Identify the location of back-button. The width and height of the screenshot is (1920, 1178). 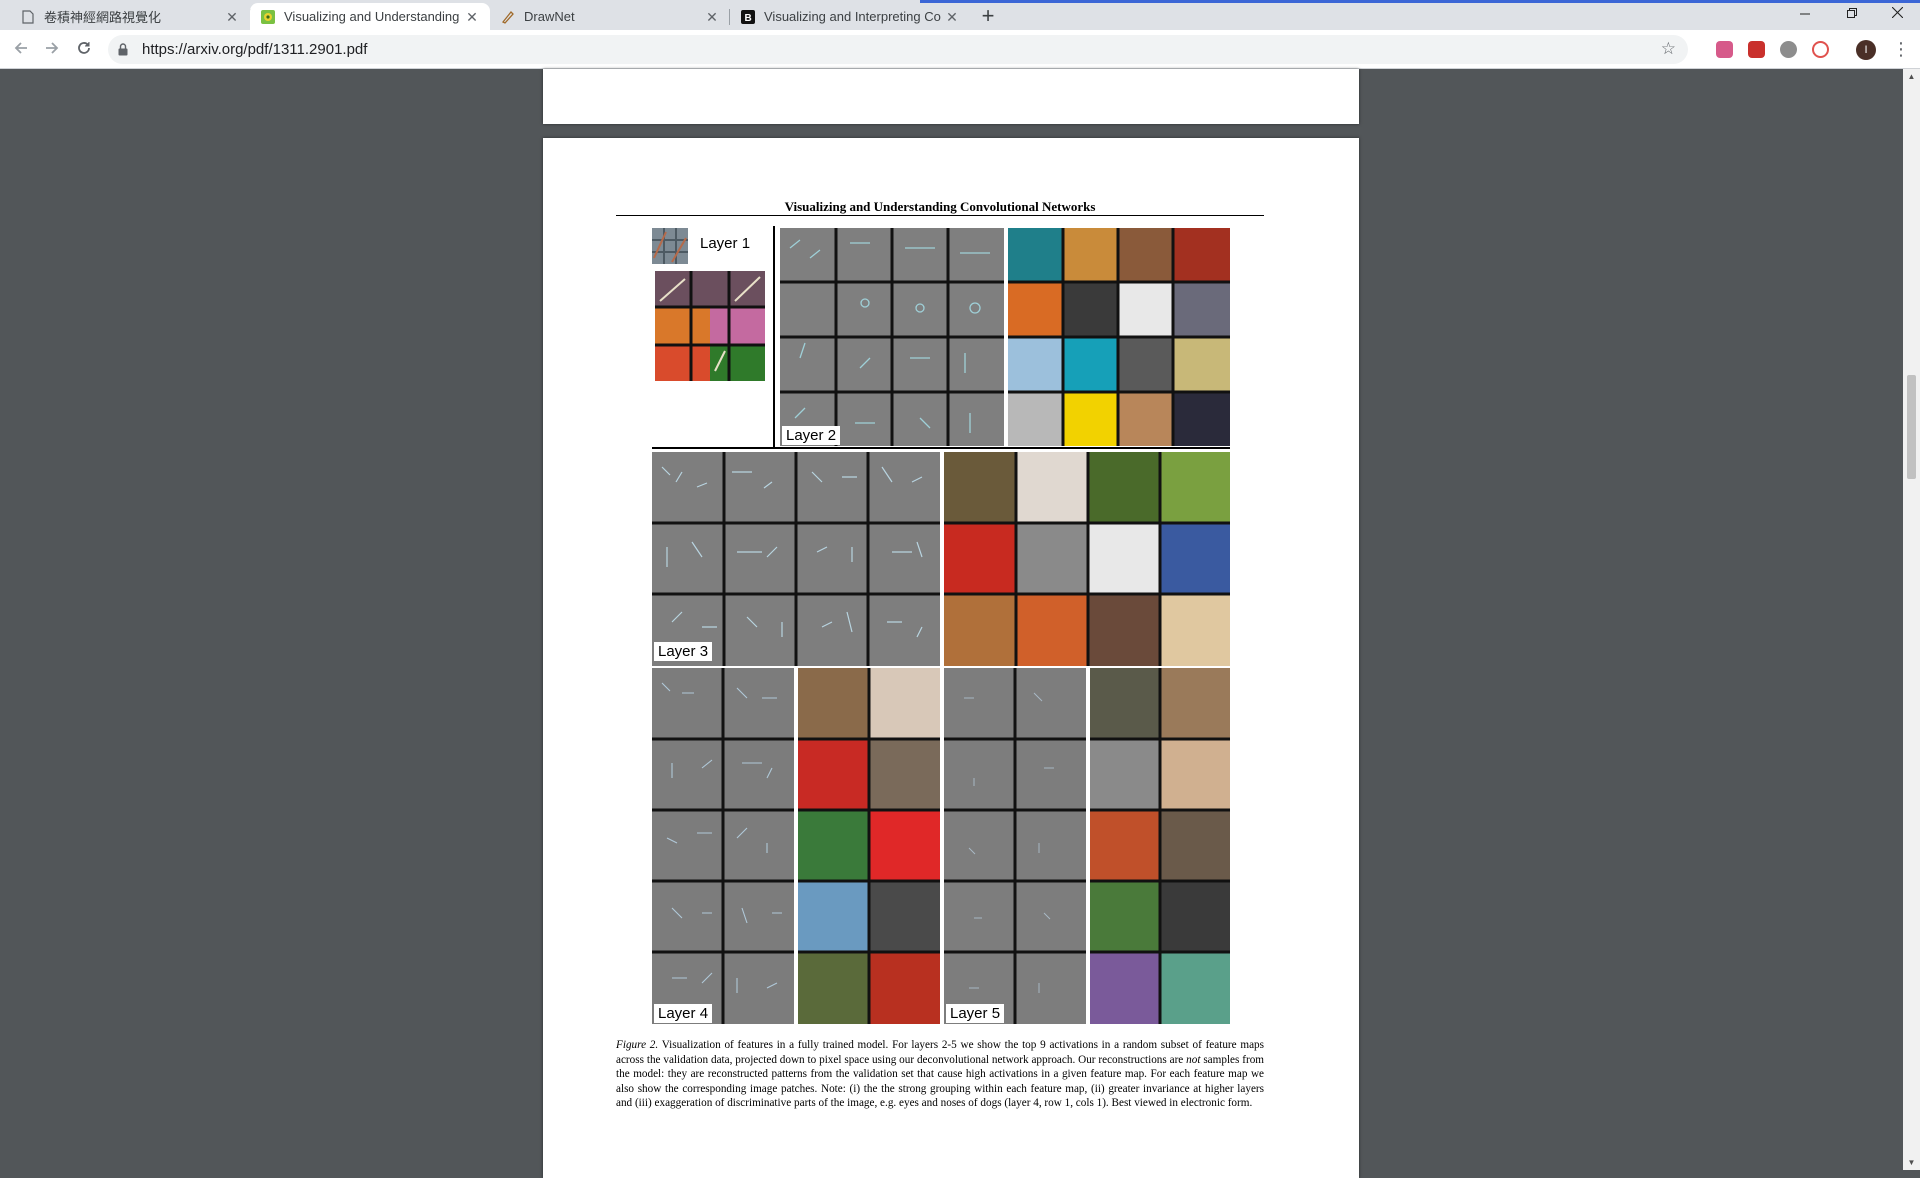
(21, 50).